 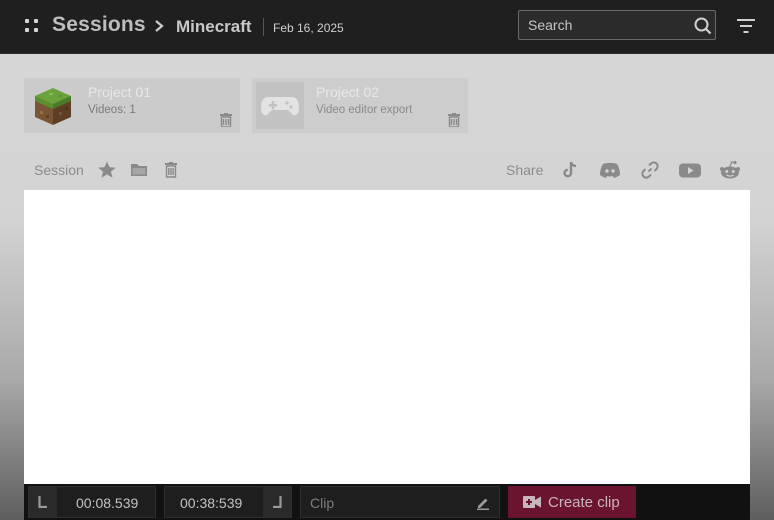 I want to click on pencil-icon, so click(x=483, y=503).